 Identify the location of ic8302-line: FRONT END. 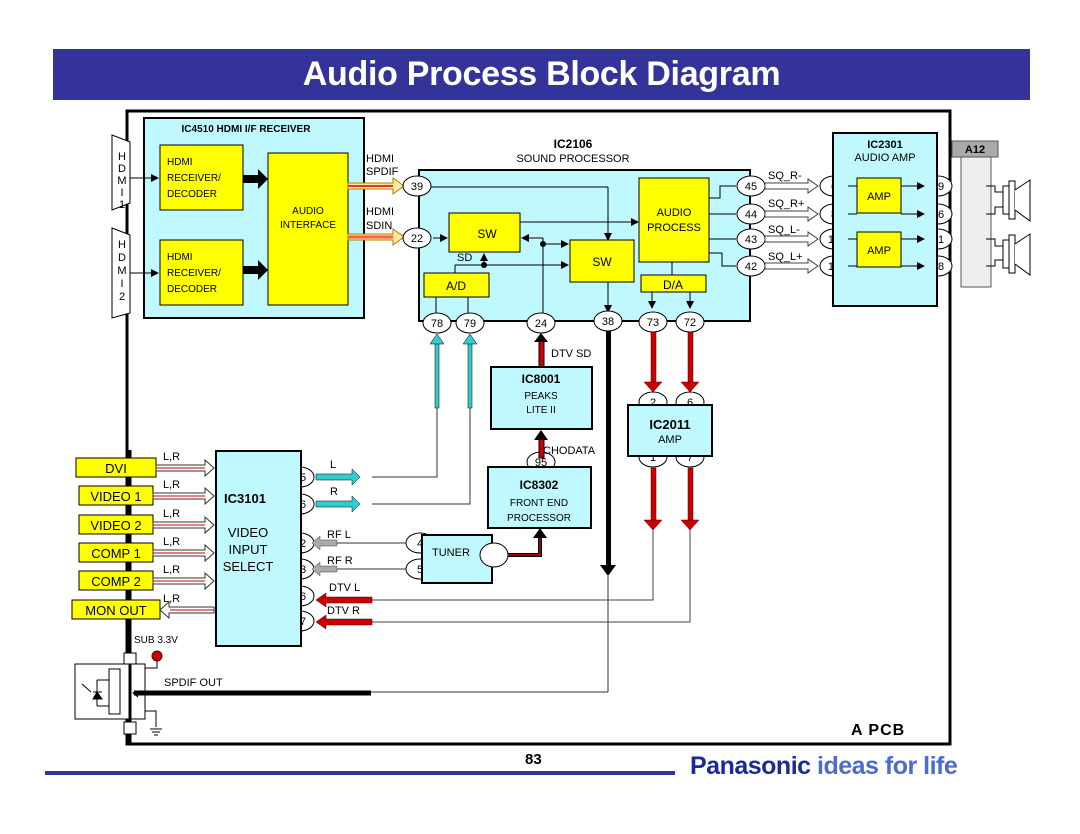
(539, 503).